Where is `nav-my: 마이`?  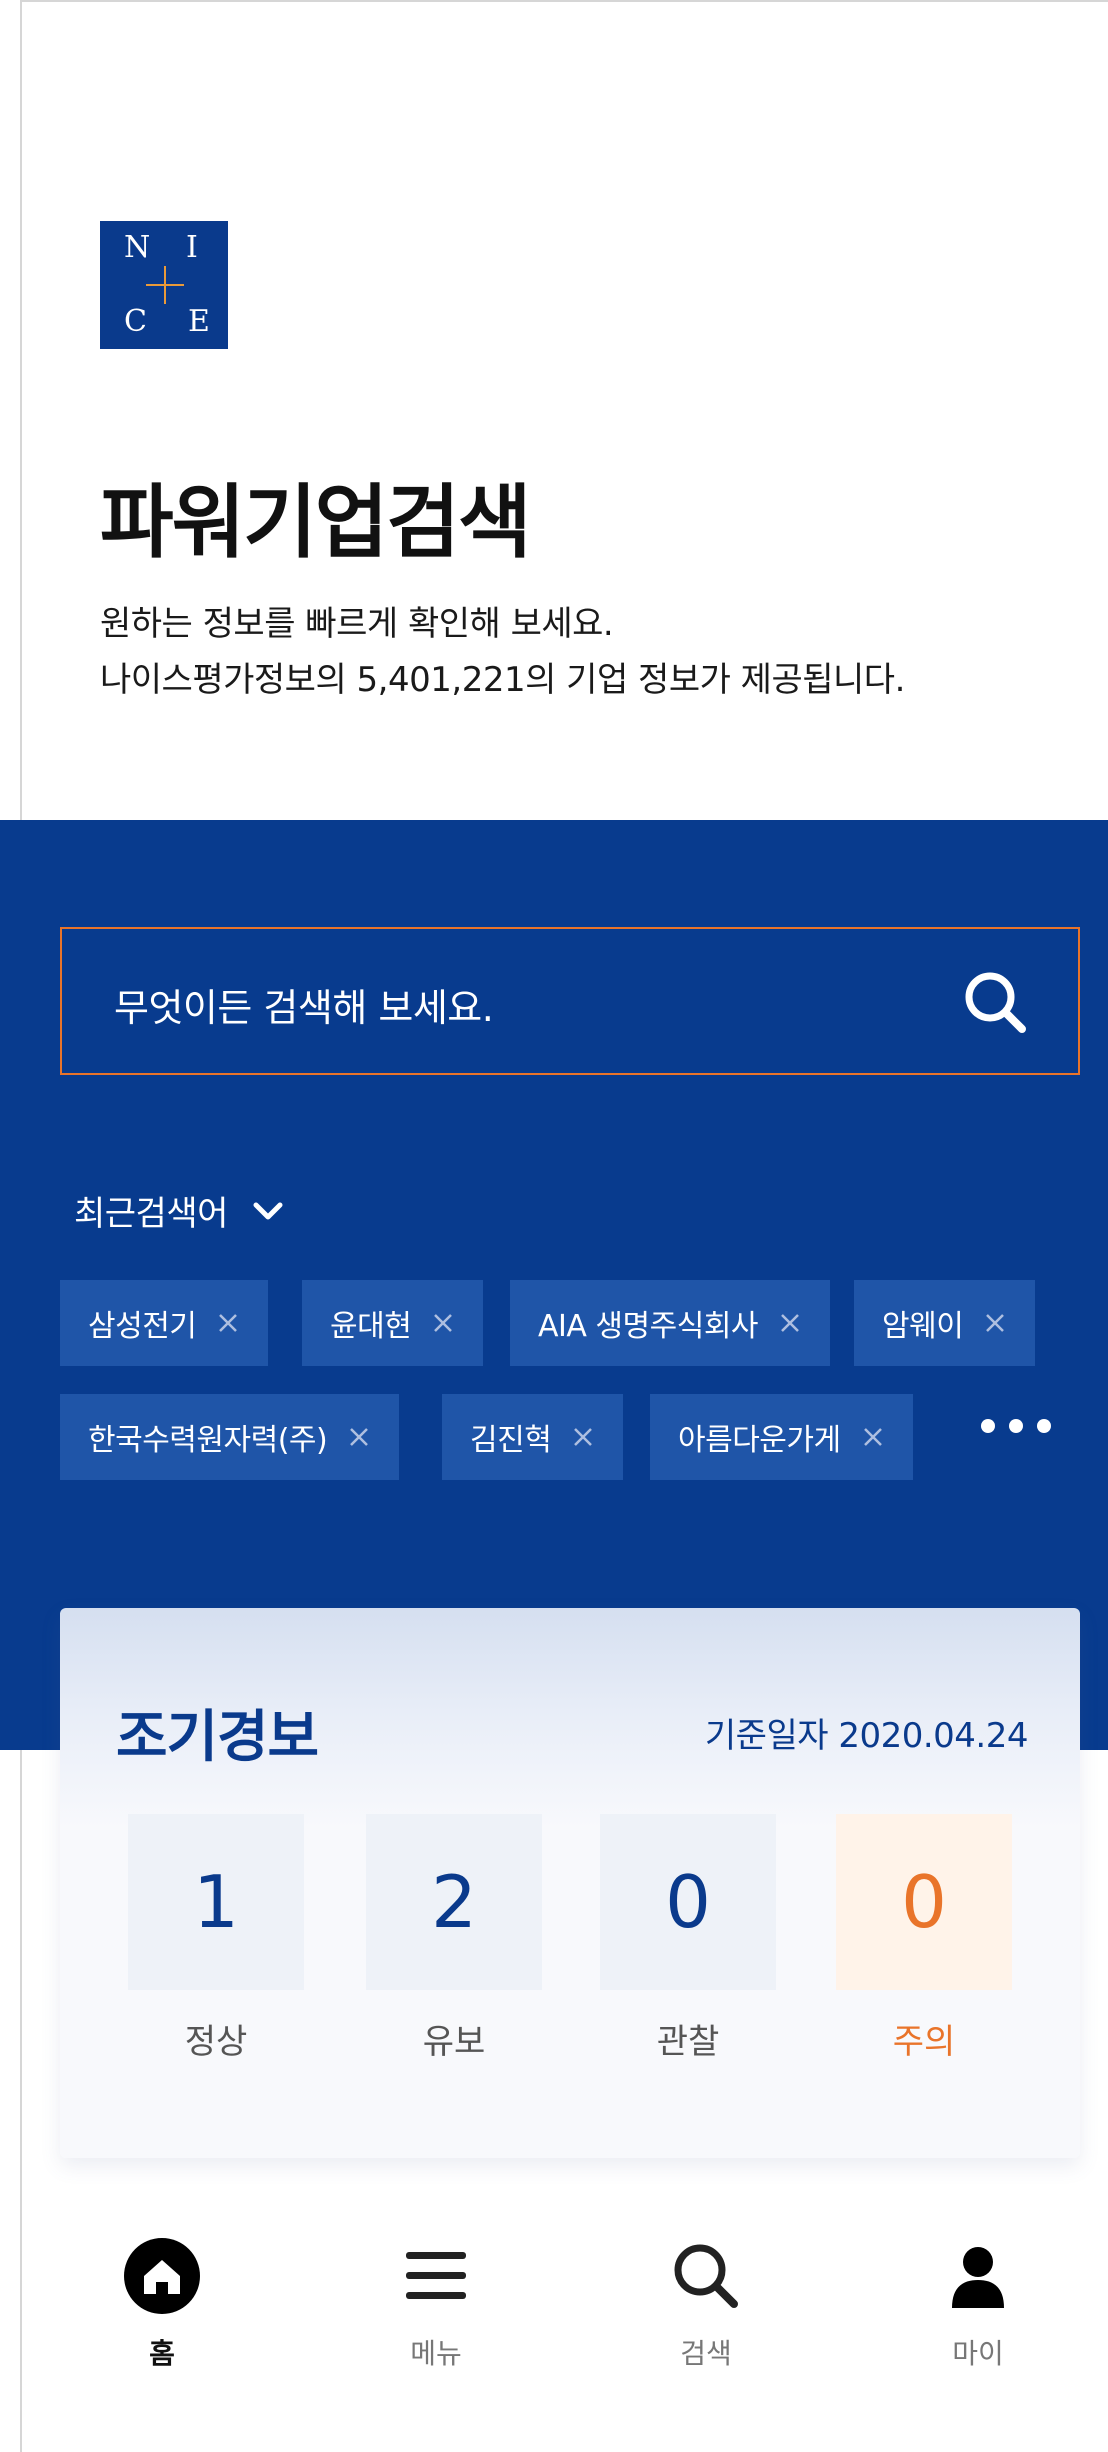
nav-my: 마이 is located at coordinates (978, 2305).